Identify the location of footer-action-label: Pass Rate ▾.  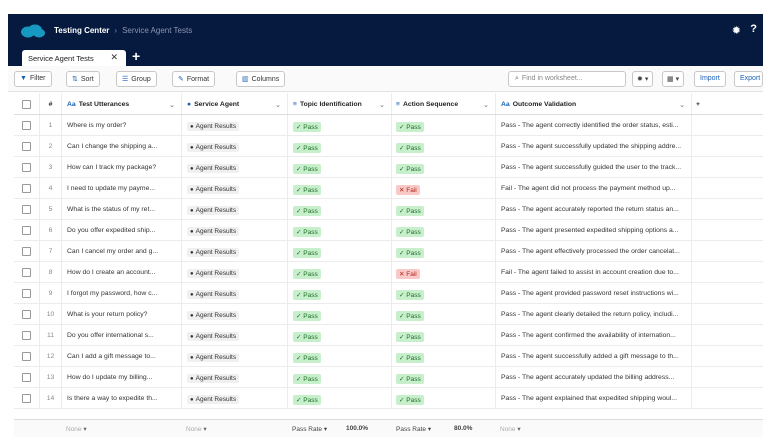
(413, 429).